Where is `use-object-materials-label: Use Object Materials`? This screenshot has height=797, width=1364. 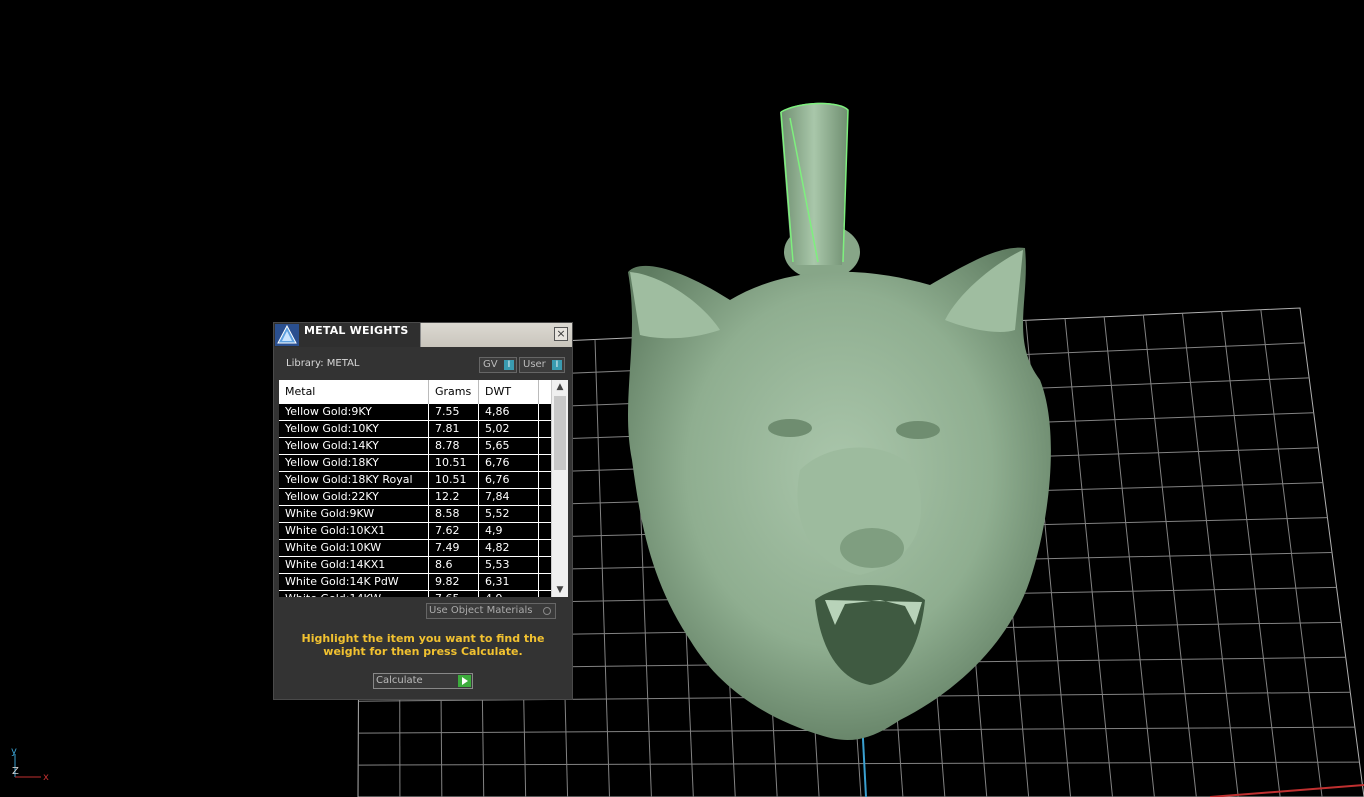
use-object-materials-label: Use Object Materials is located at coordinates (481, 610).